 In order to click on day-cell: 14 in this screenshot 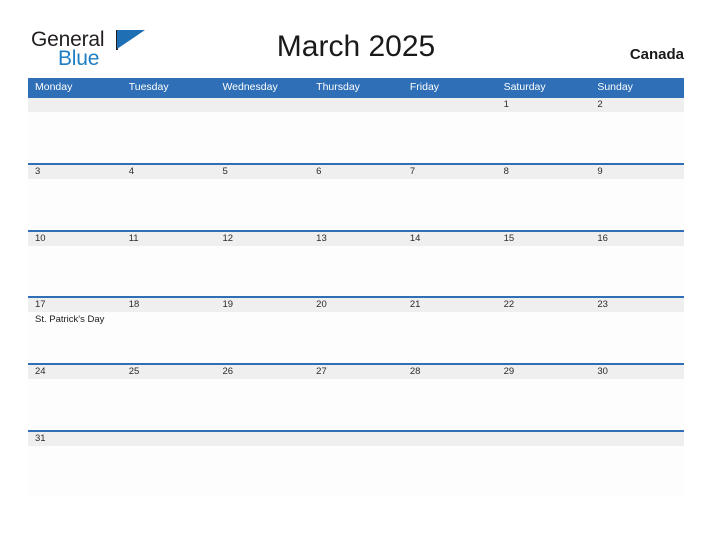, I will do `click(450, 239)`.